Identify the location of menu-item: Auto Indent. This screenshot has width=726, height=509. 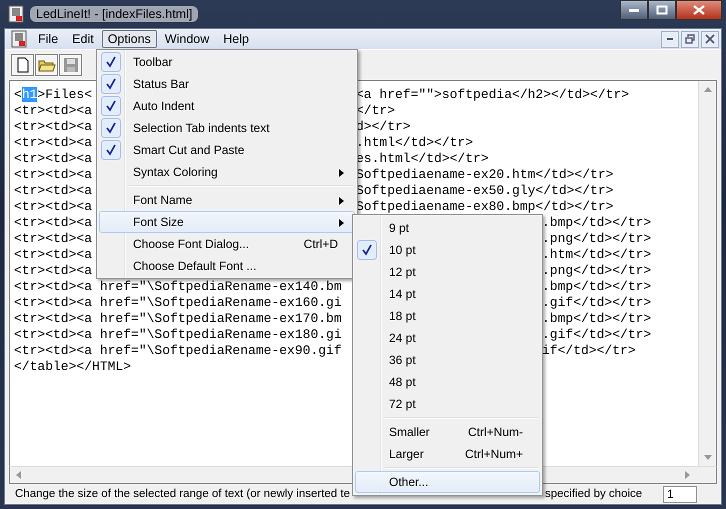
(227, 106).